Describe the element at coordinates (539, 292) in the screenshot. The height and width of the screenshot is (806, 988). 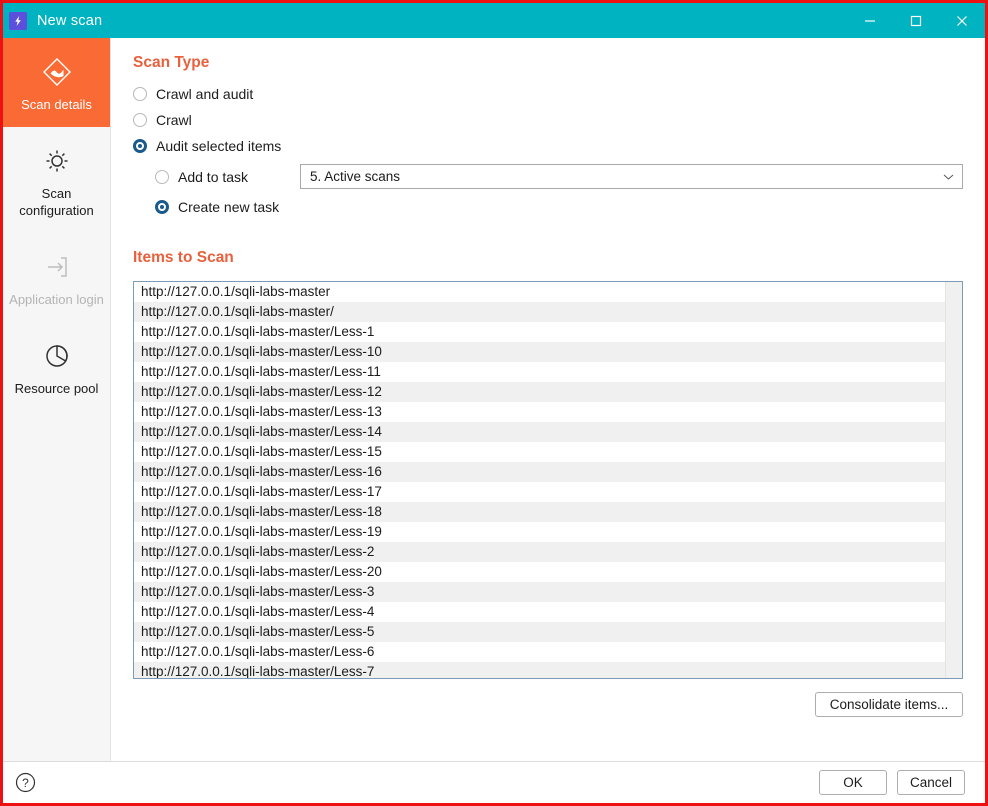
I see `list-item: http://127.0.0.1/sqli-labs-master` at that location.